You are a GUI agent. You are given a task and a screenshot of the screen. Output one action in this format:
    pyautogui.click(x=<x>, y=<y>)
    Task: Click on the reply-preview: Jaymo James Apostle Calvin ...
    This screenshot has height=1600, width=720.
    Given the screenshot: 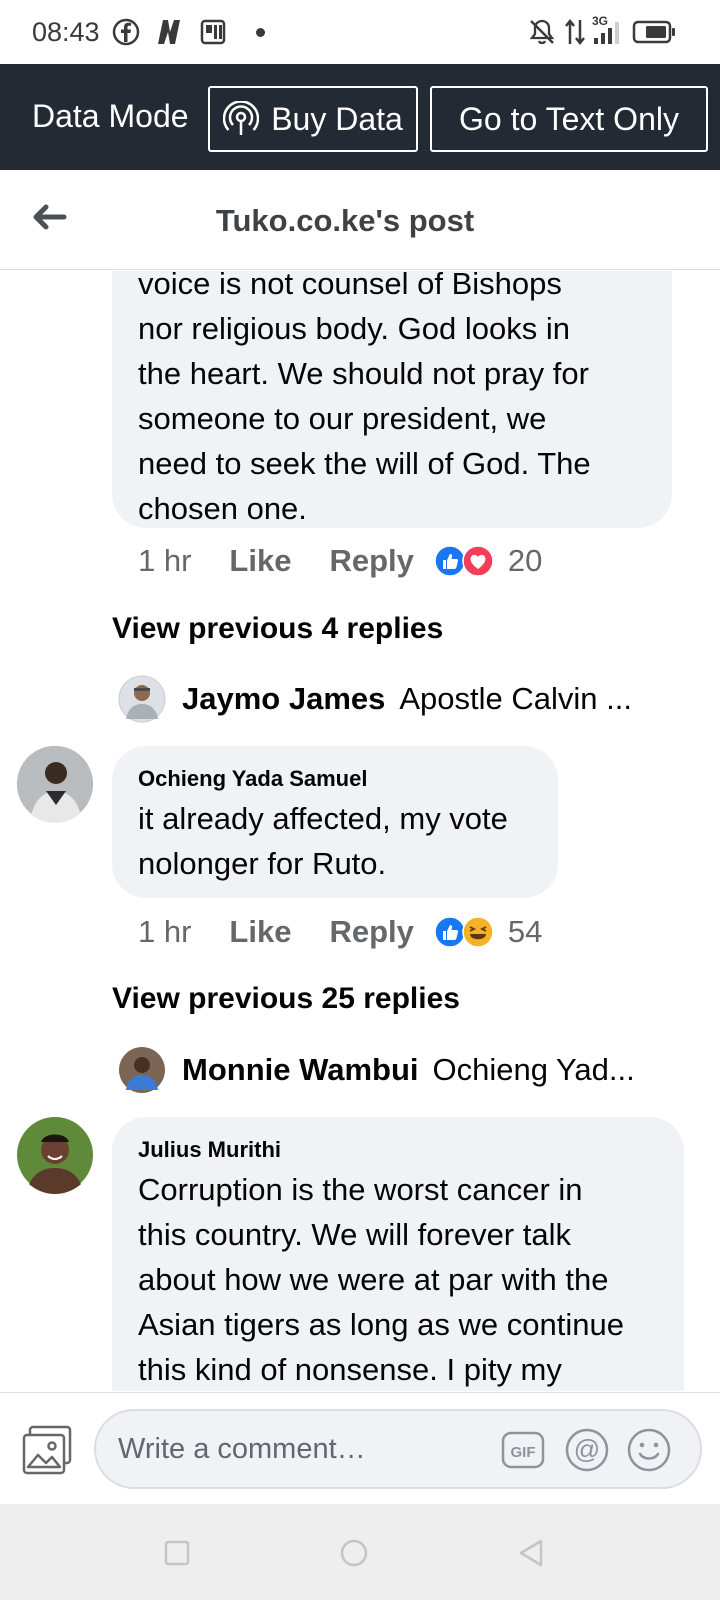 What is the action you would take?
    pyautogui.click(x=375, y=699)
    